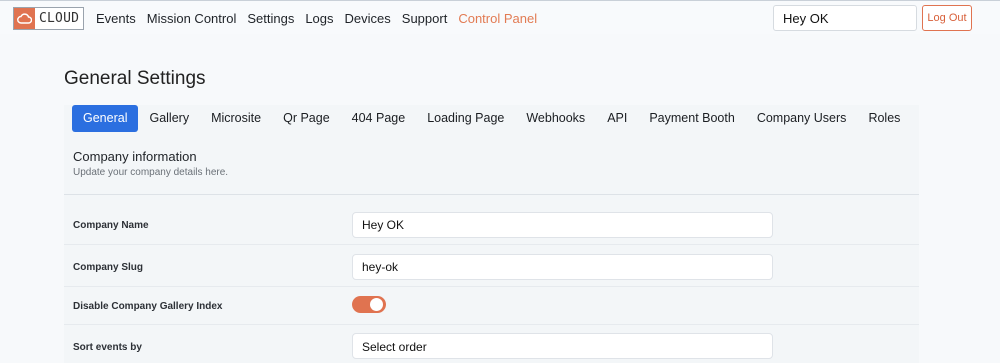  Describe the element at coordinates (111, 225) in the screenshot. I see `company-name-label: Company Name` at that location.